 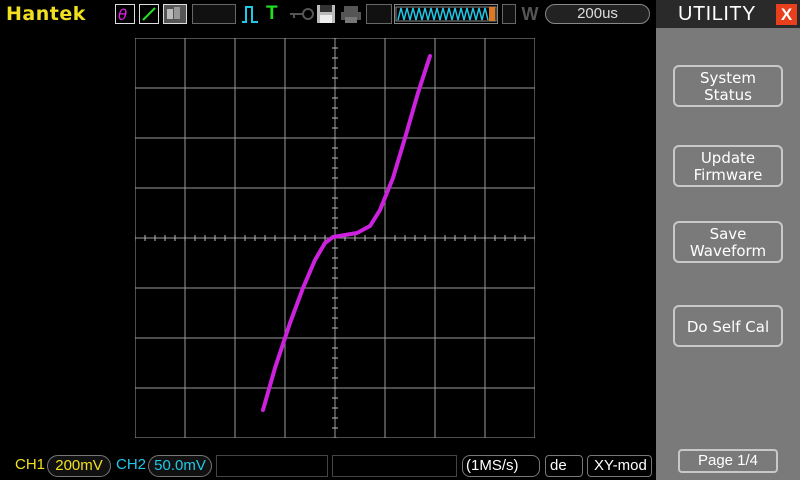 I want to click on panel-title: UTILITY, so click(x=717, y=14).